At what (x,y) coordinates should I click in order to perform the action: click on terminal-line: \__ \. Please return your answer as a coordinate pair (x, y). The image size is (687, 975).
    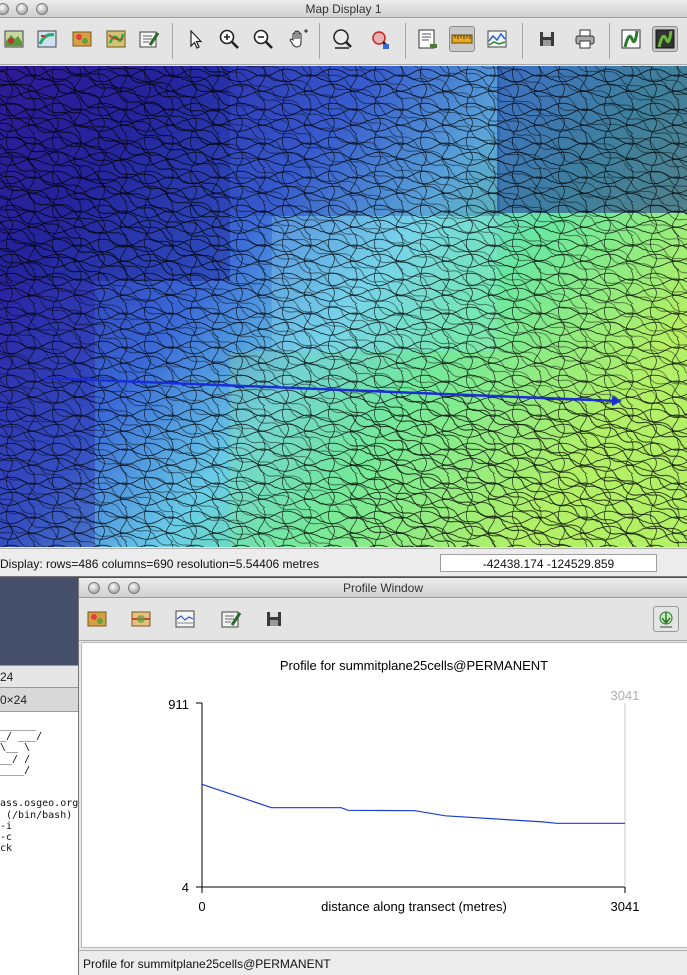
    Looking at the image, I should click on (15, 748).